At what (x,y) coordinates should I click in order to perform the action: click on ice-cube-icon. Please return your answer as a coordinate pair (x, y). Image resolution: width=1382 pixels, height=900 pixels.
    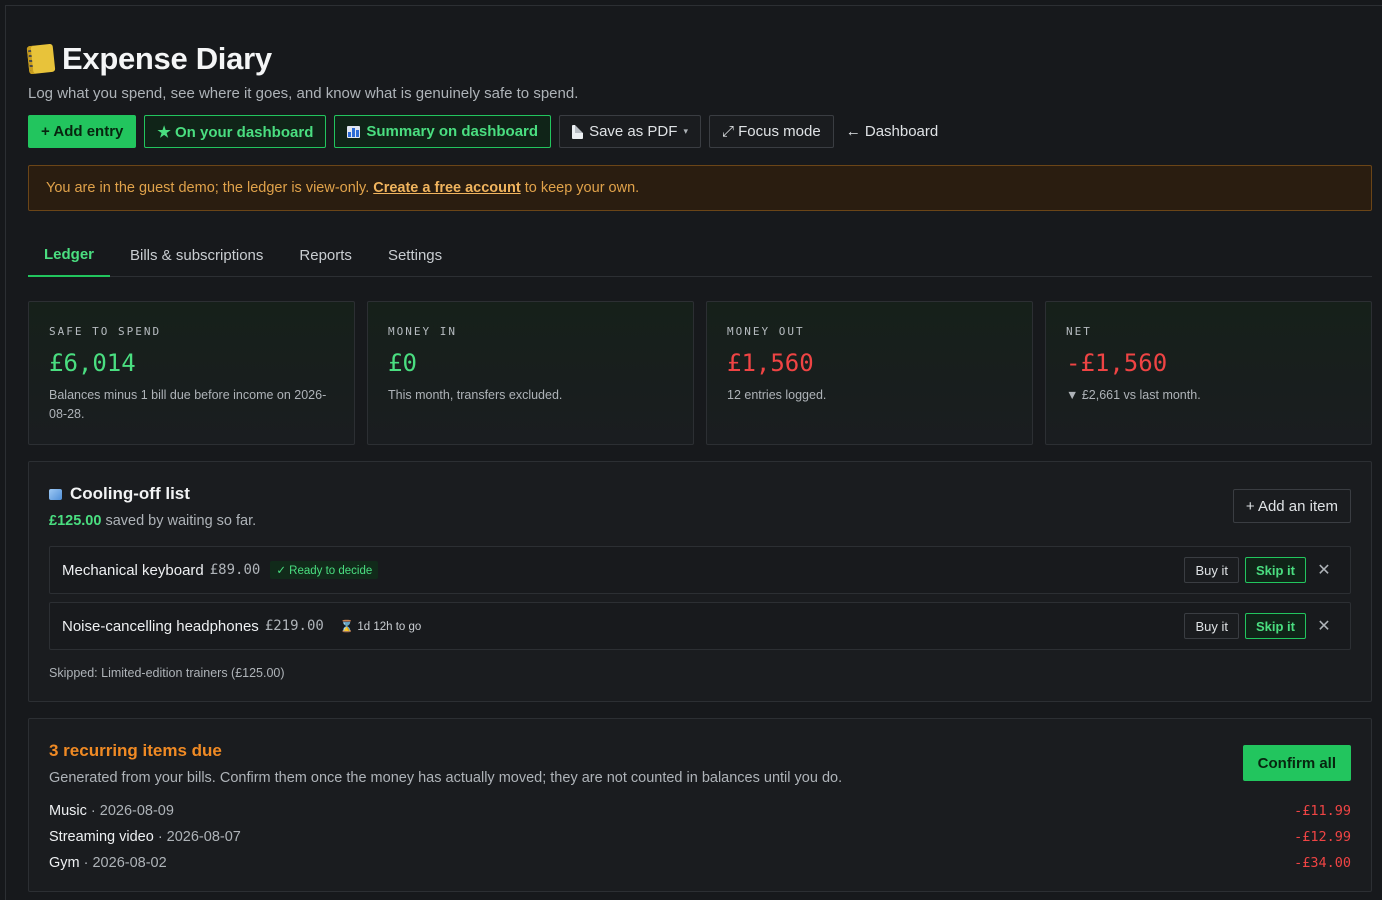
    Looking at the image, I should click on (55, 494).